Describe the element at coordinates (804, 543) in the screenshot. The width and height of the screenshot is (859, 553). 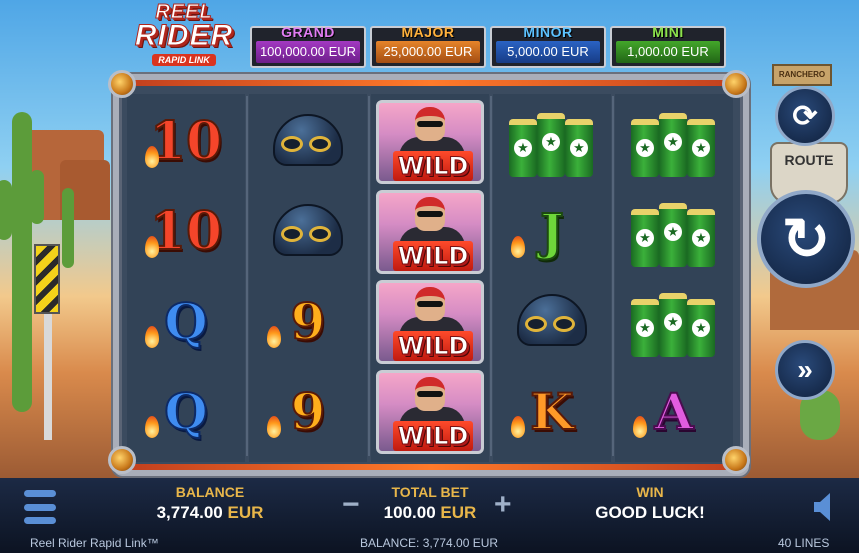
I see `lines-count: 40 LINES` at that location.